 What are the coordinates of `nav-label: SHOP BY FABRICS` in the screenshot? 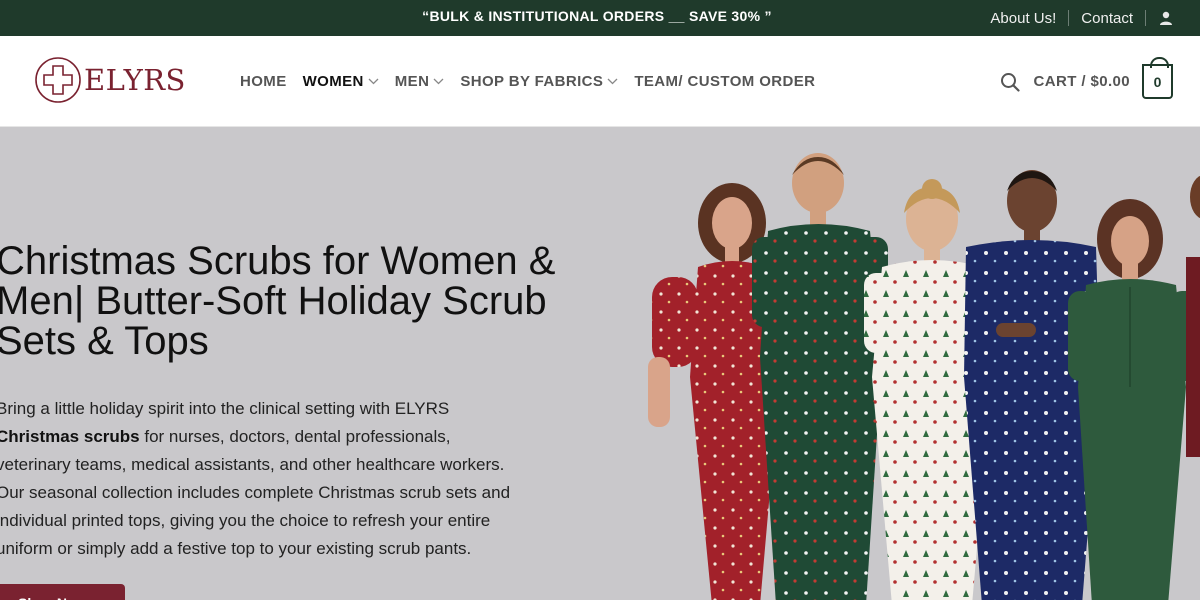 It's located at (532, 81).